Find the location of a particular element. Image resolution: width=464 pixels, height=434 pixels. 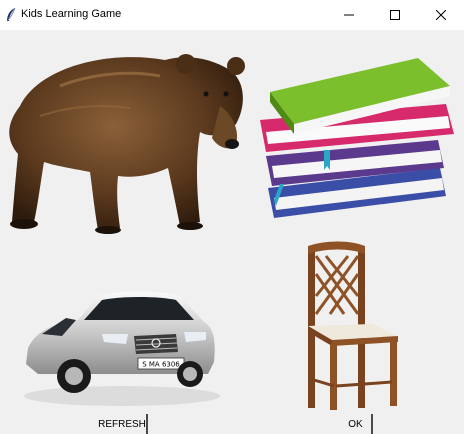

close-icon is located at coordinates (441, 15).